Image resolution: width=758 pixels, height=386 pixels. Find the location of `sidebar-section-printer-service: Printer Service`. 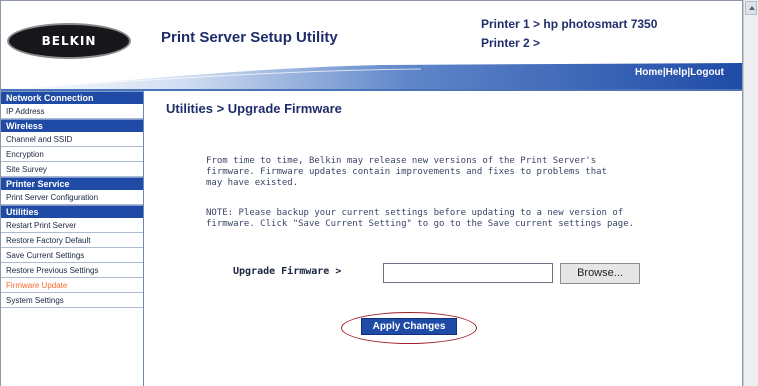

sidebar-section-printer-service: Printer Service is located at coordinates (72, 183).